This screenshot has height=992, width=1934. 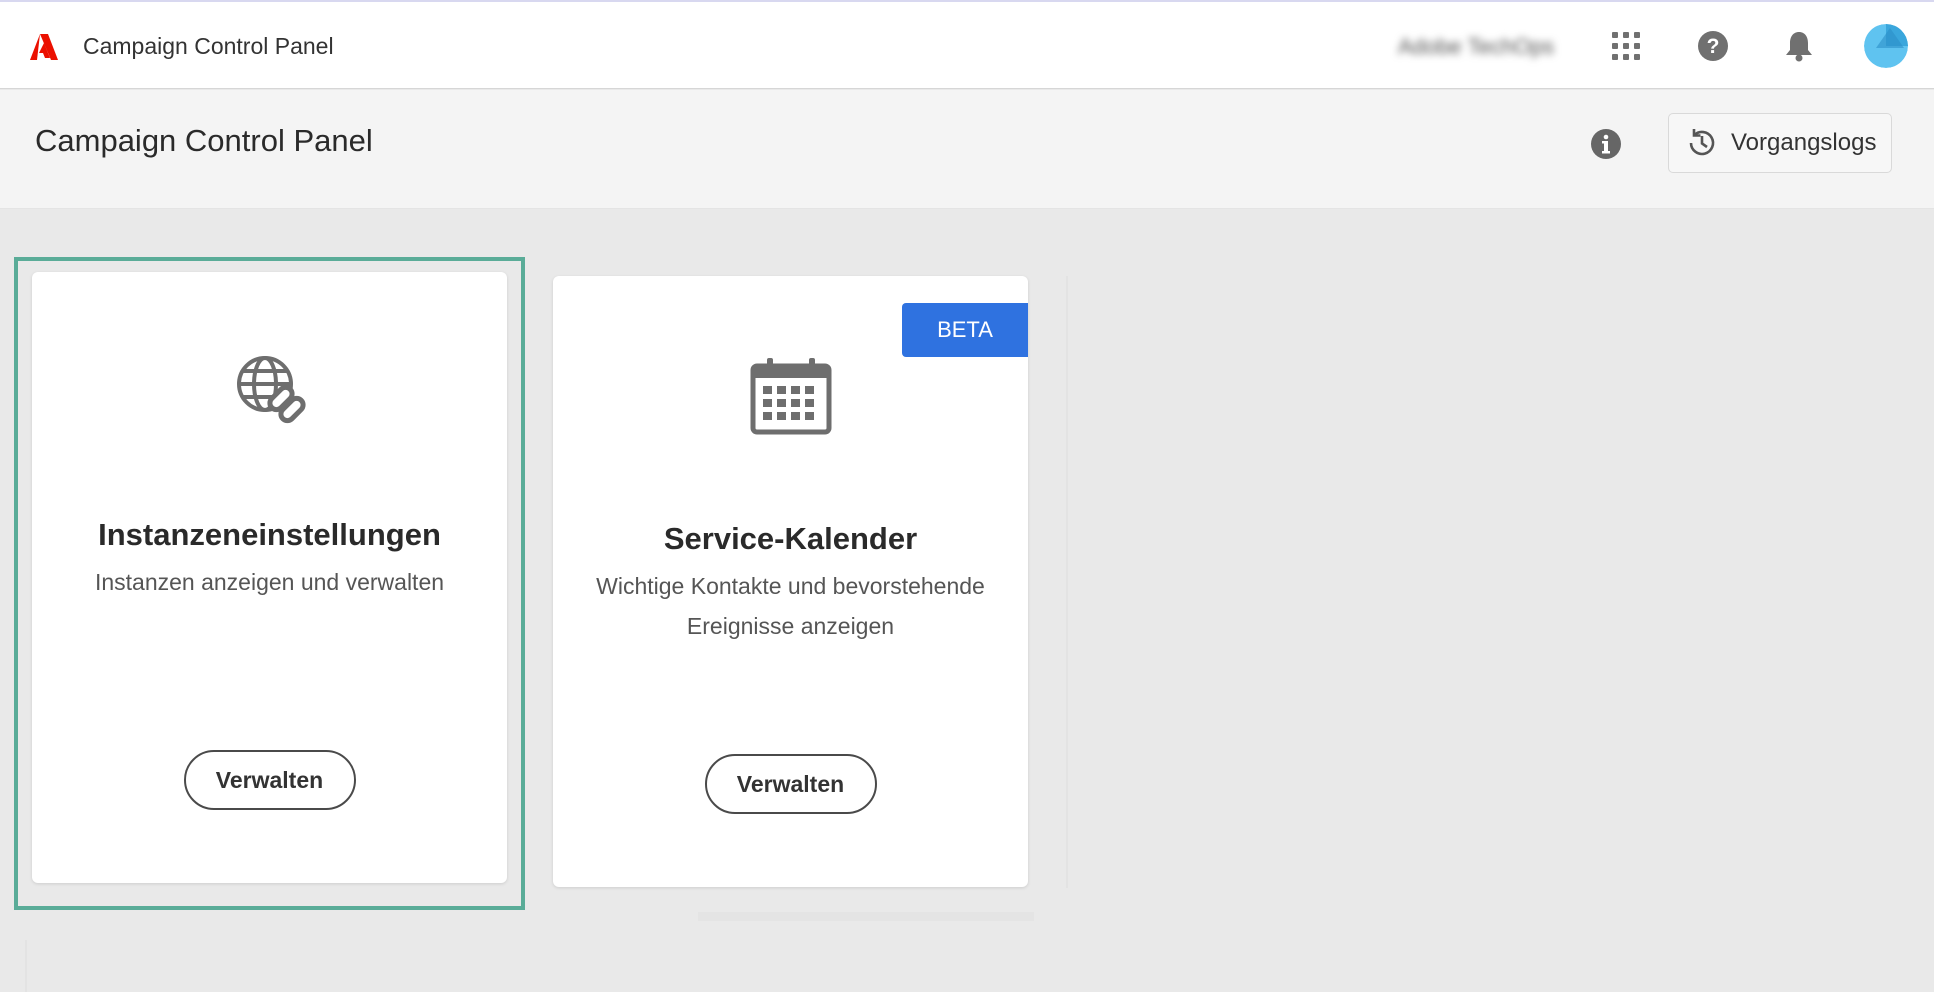 I want to click on app-grid-icon, so click(x=1626, y=46).